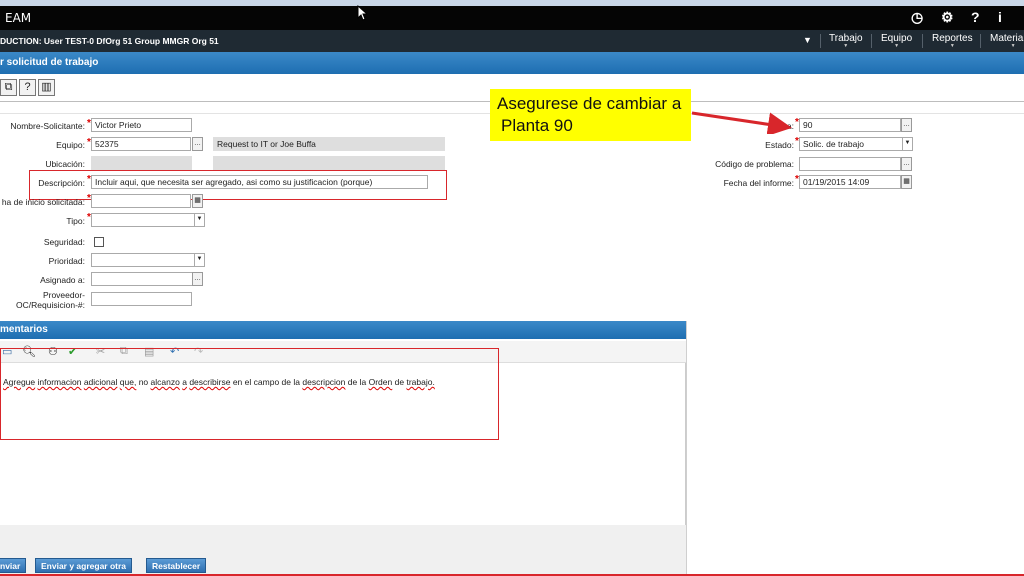  I want to click on submit-button: nviar, so click(13, 565).